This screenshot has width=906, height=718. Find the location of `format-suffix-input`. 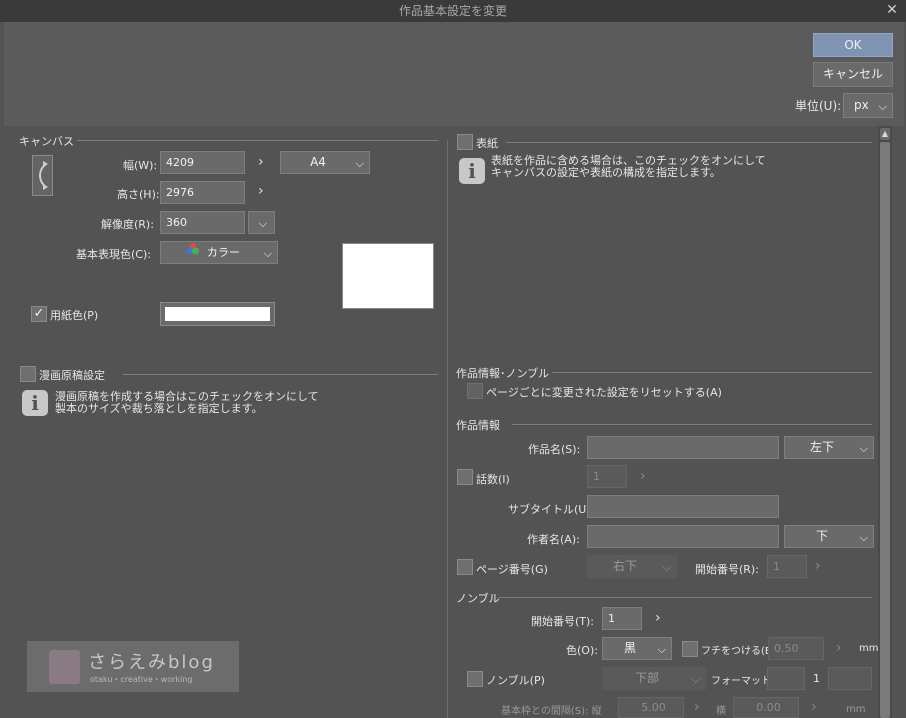

format-suffix-input is located at coordinates (850, 678).